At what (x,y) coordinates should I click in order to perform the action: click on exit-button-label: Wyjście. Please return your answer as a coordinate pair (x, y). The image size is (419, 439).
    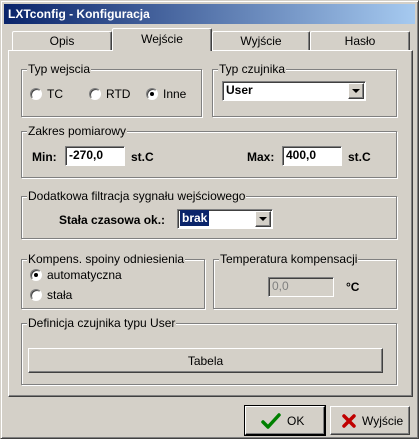
    Looking at the image, I should click on (383, 421).